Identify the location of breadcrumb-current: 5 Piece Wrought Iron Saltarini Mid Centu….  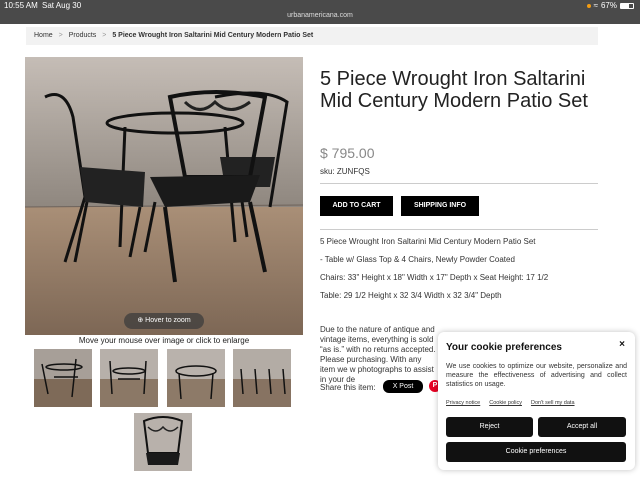
(213, 35).